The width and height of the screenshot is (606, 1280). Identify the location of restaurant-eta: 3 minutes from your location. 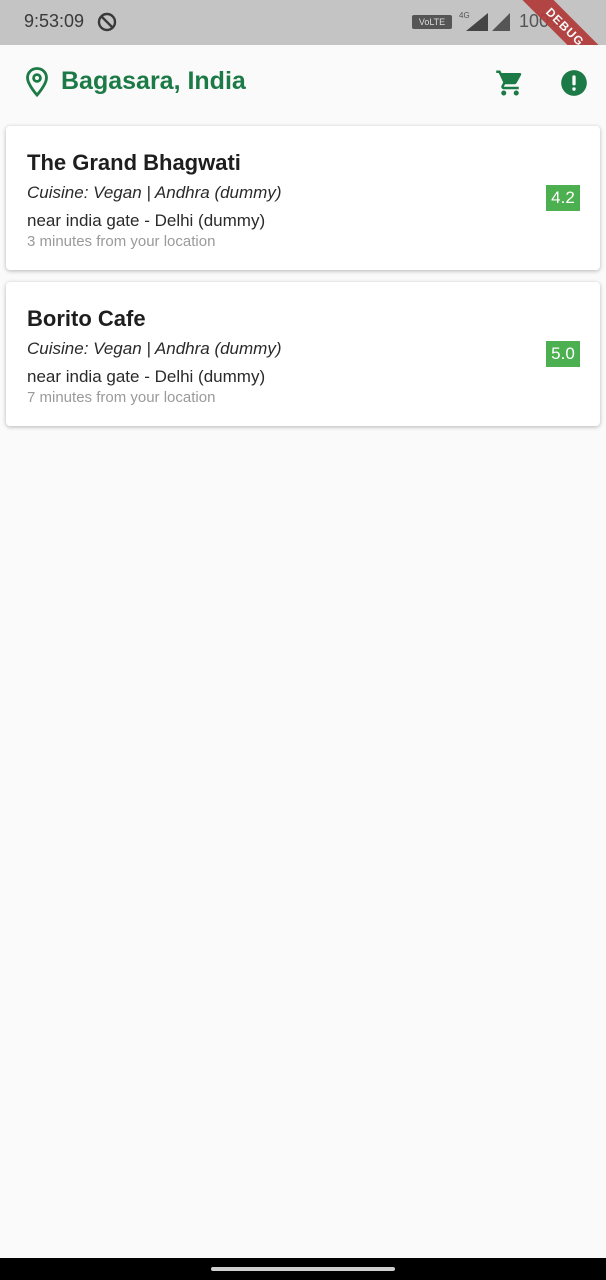
(121, 241).